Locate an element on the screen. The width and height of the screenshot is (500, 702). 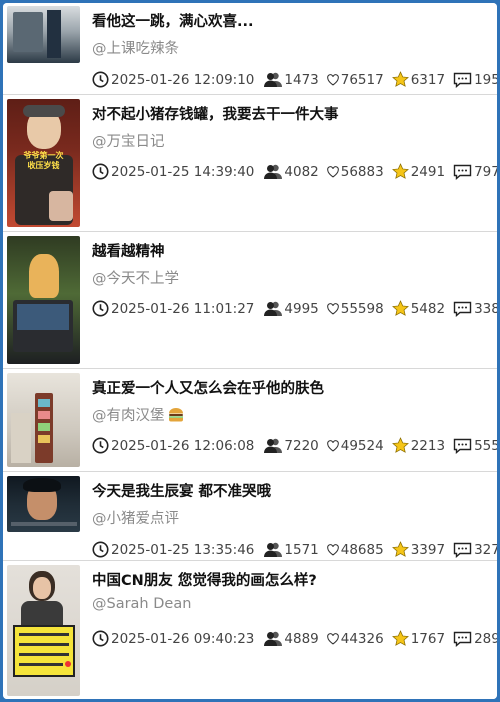
thumbnail: 爷爷第一次 收压岁钱 is located at coordinates (43, 163).